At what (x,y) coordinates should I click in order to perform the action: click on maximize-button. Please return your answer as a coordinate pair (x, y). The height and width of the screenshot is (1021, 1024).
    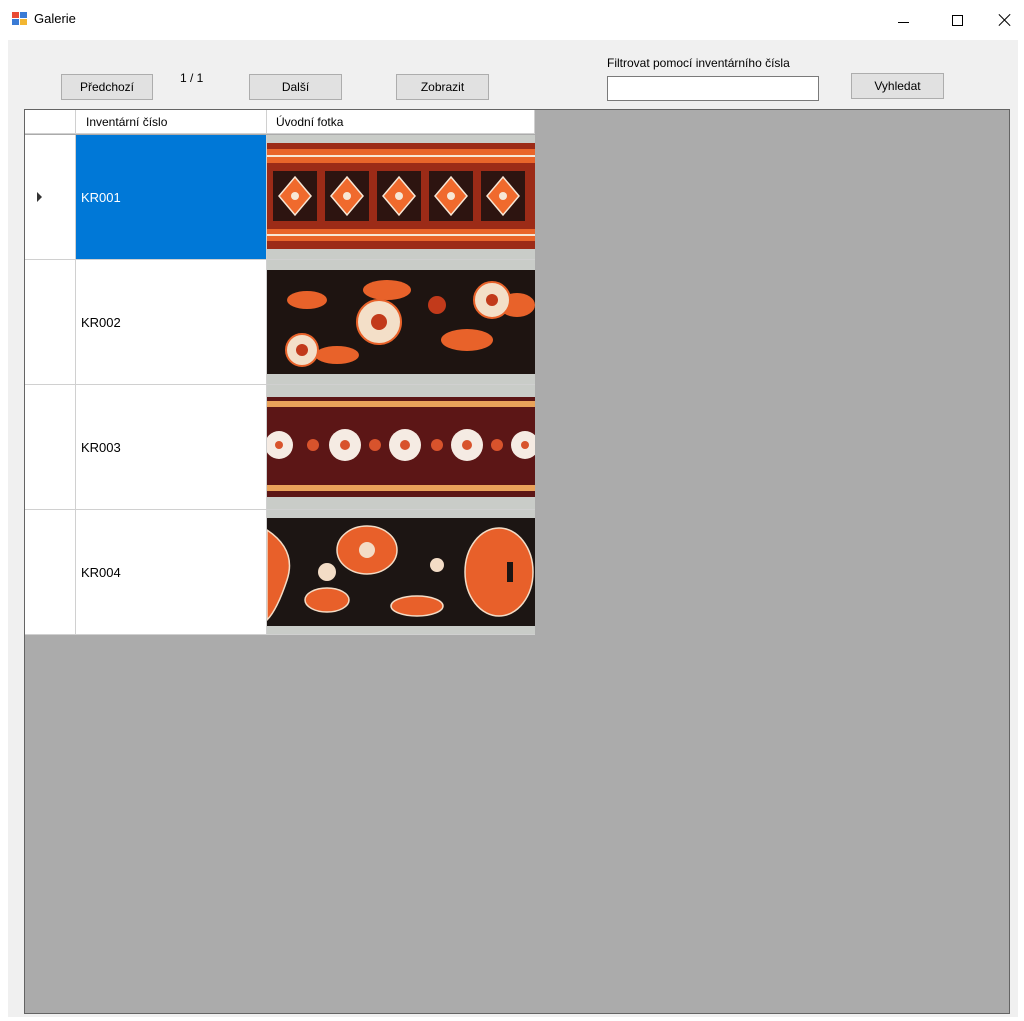
    Looking at the image, I should click on (957, 20).